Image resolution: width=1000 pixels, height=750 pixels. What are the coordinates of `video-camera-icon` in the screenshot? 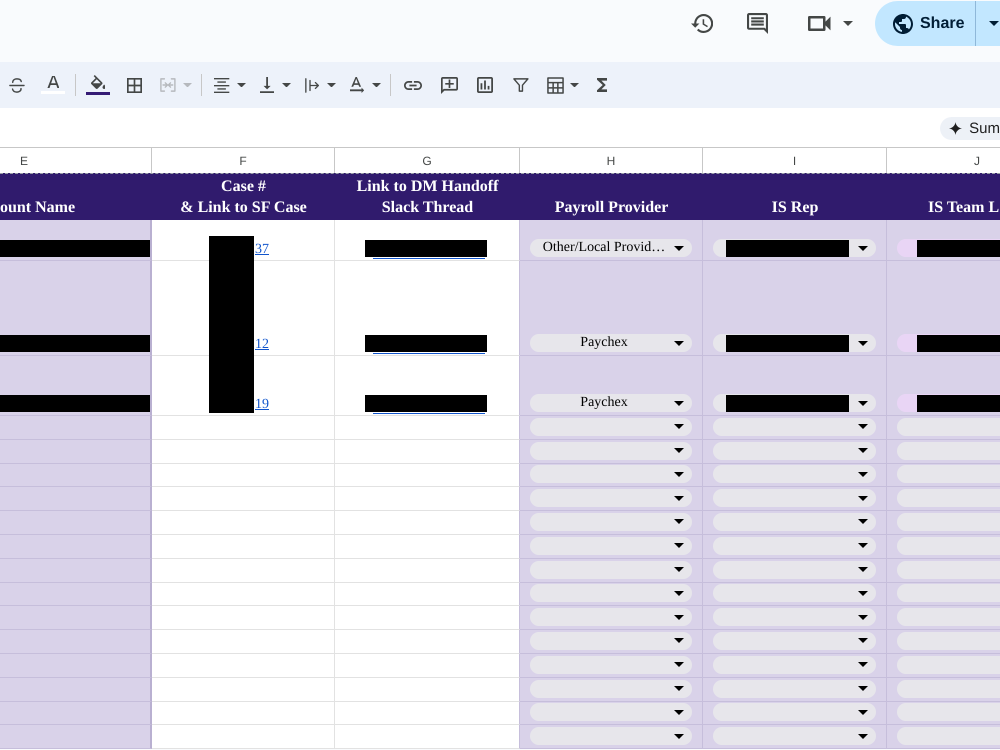 It's located at (819, 23).